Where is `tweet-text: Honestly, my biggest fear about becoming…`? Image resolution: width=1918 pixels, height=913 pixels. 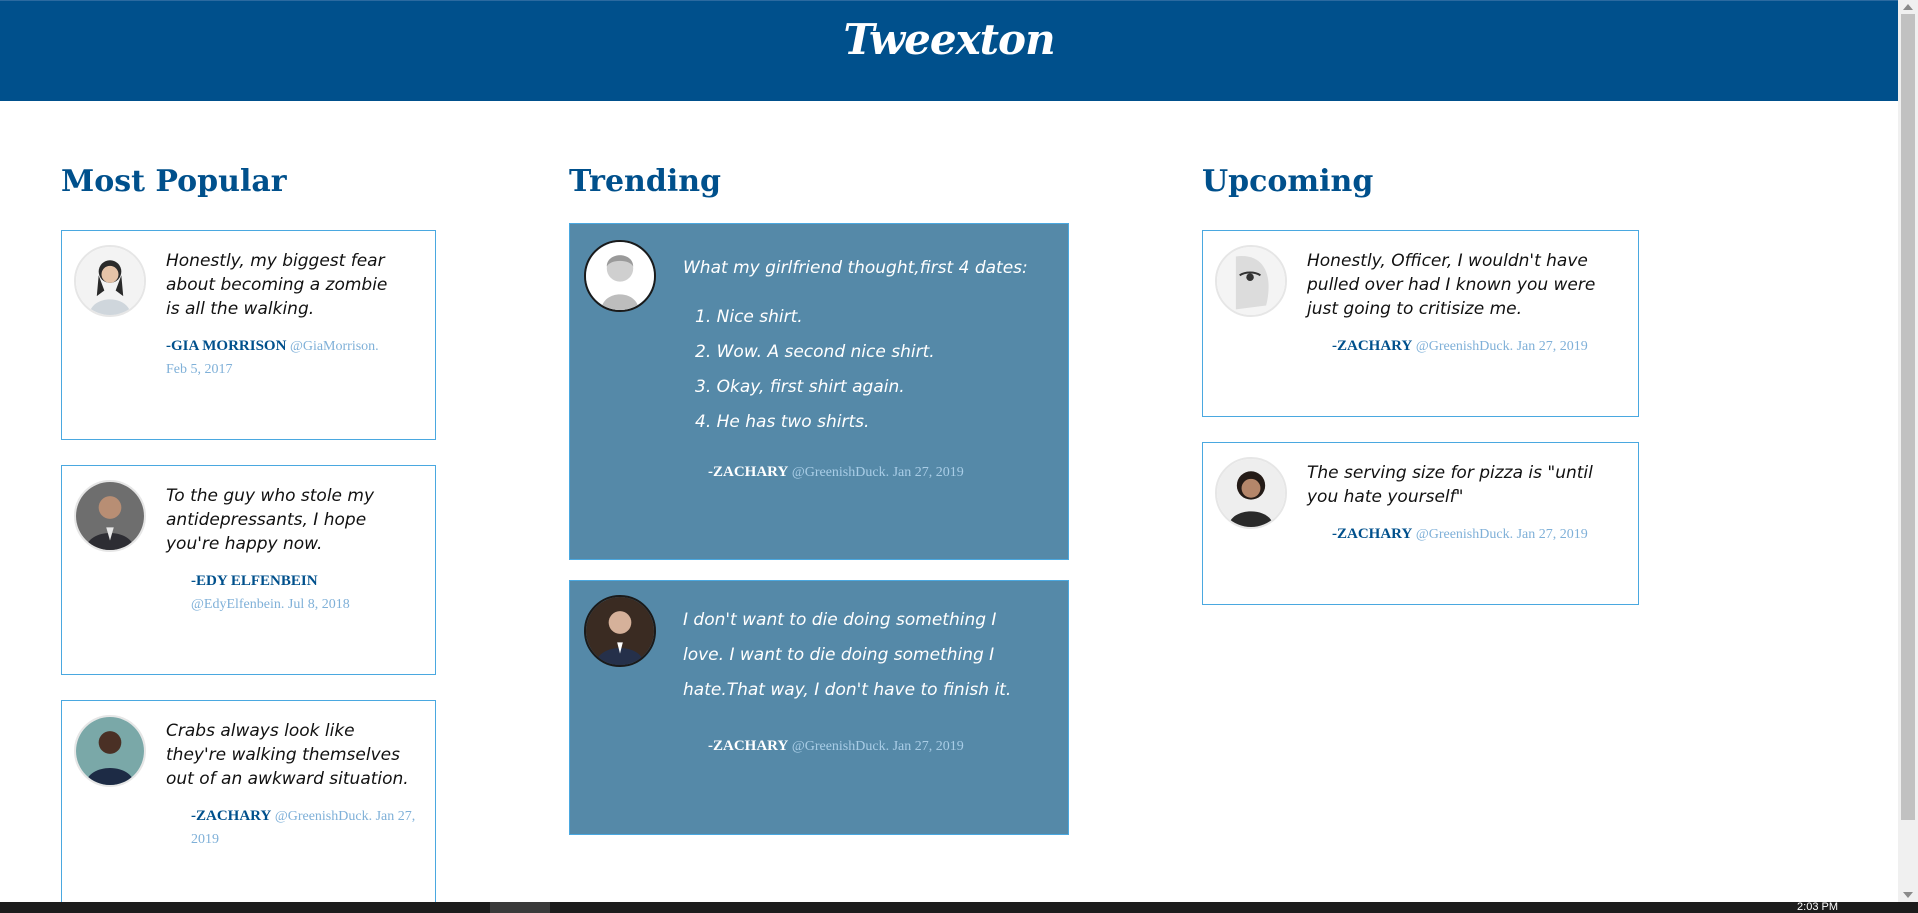 tweet-text: Honestly, my biggest fear about becoming… is located at coordinates (277, 285).